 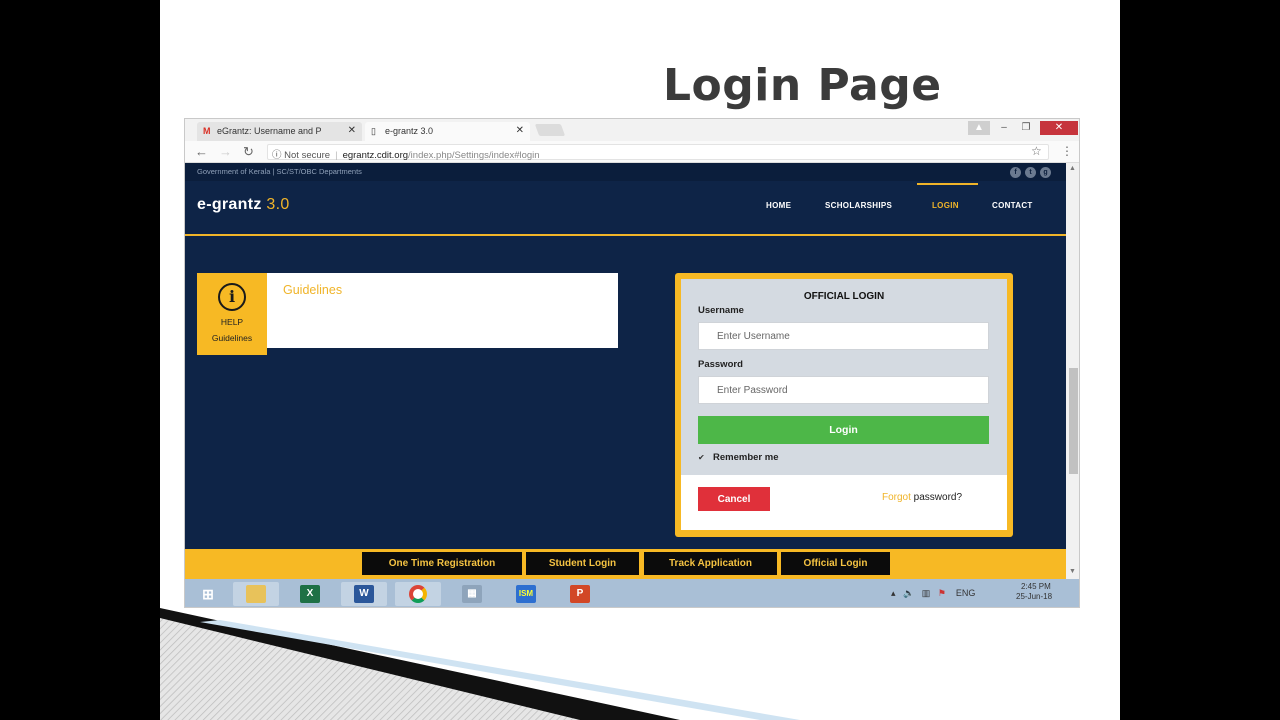 What do you see at coordinates (1036, 151) in the screenshot?
I see `star-icon: ☆` at bounding box center [1036, 151].